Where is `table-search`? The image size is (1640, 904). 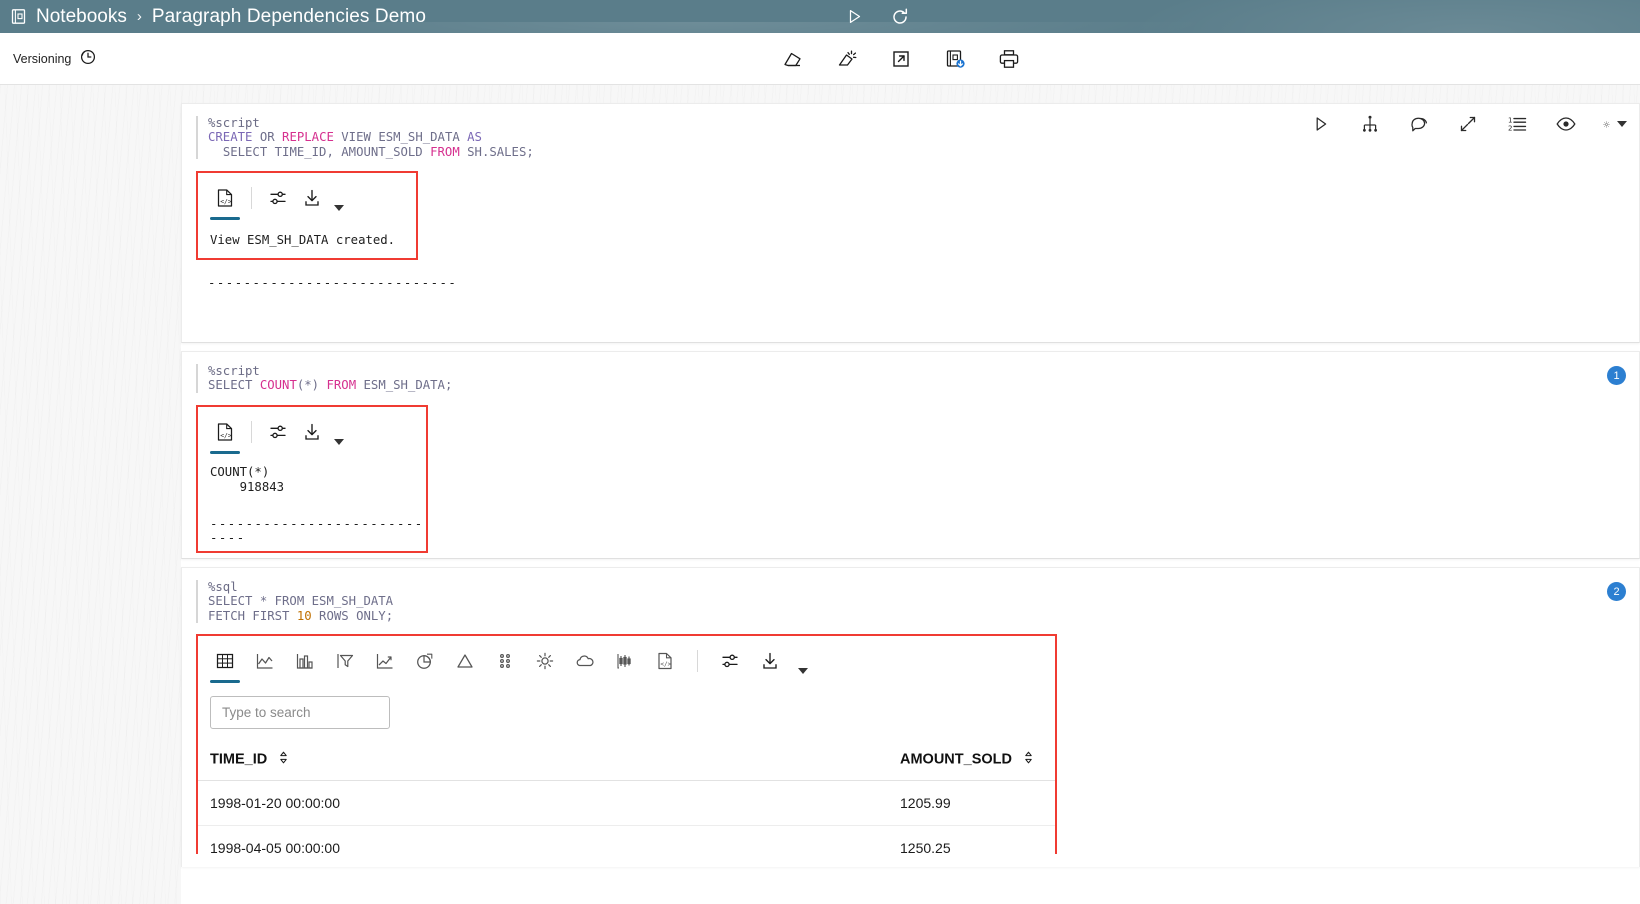
table-search is located at coordinates (300, 713).